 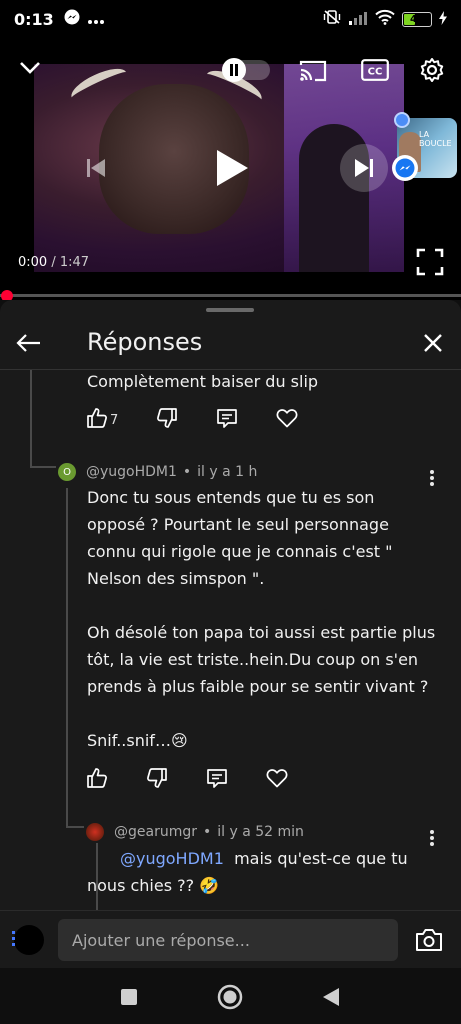 I want to click on camera-icon, so click(x=429, y=940).